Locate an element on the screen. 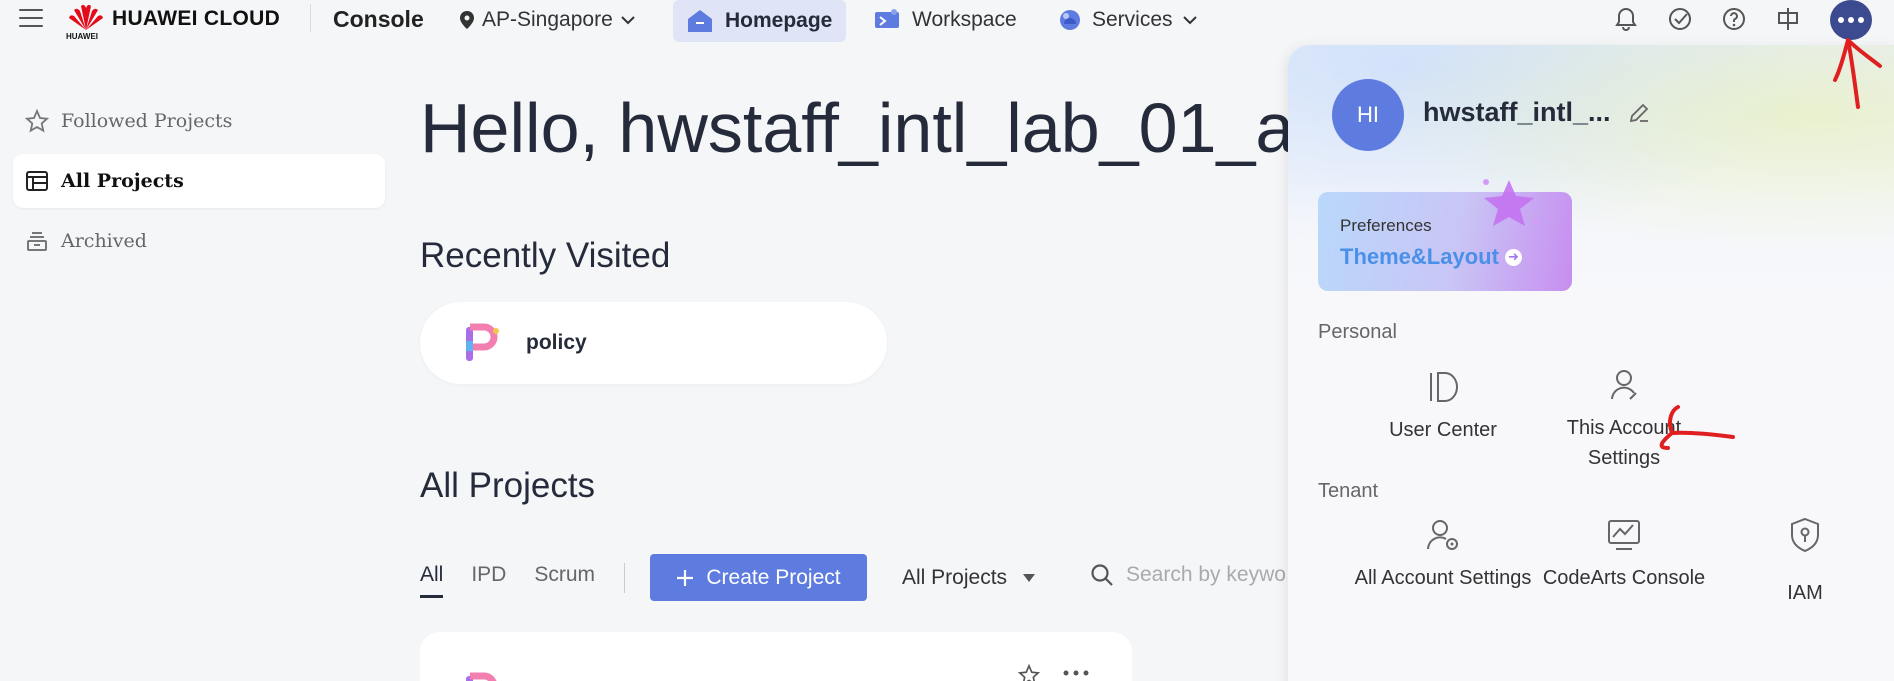  console-title: Console is located at coordinates (378, 19).